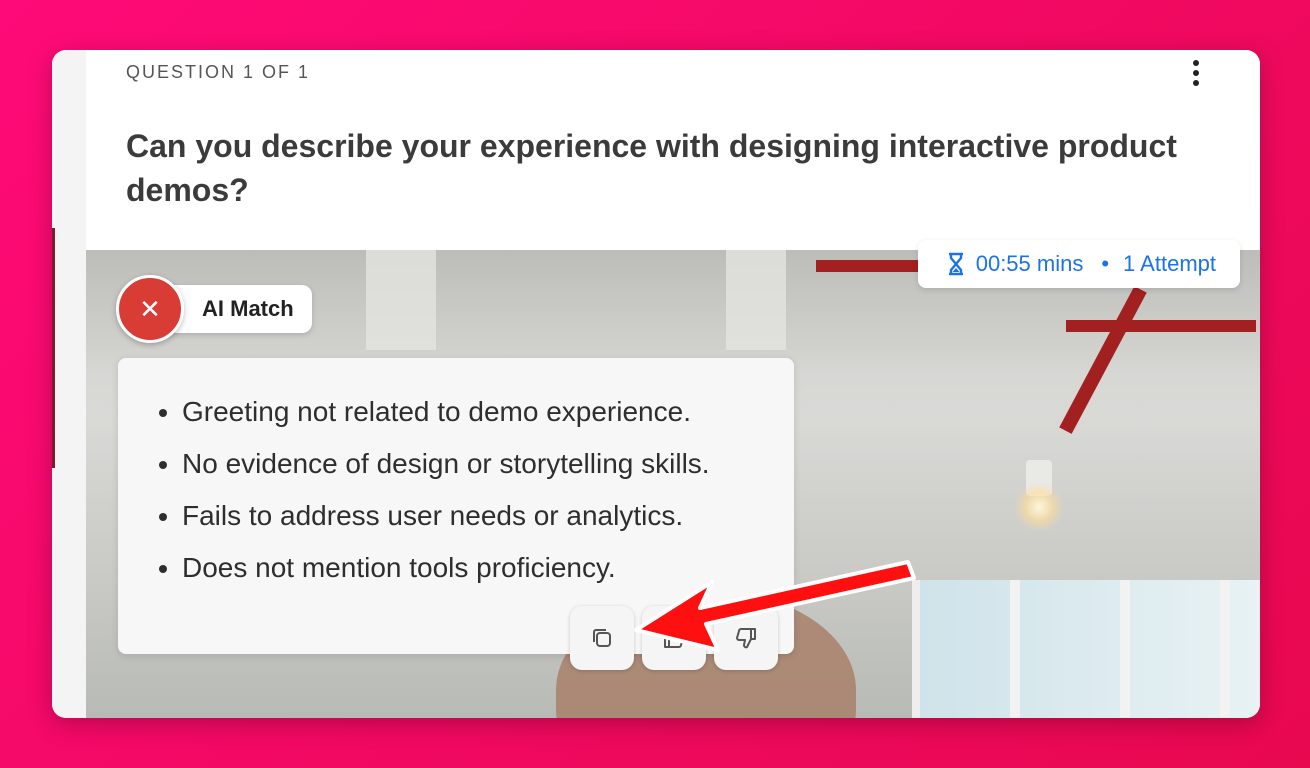  What do you see at coordinates (488, 568) in the screenshot?
I see `feedback-item: Does not mention tools proficiency.` at bounding box center [488, 568].